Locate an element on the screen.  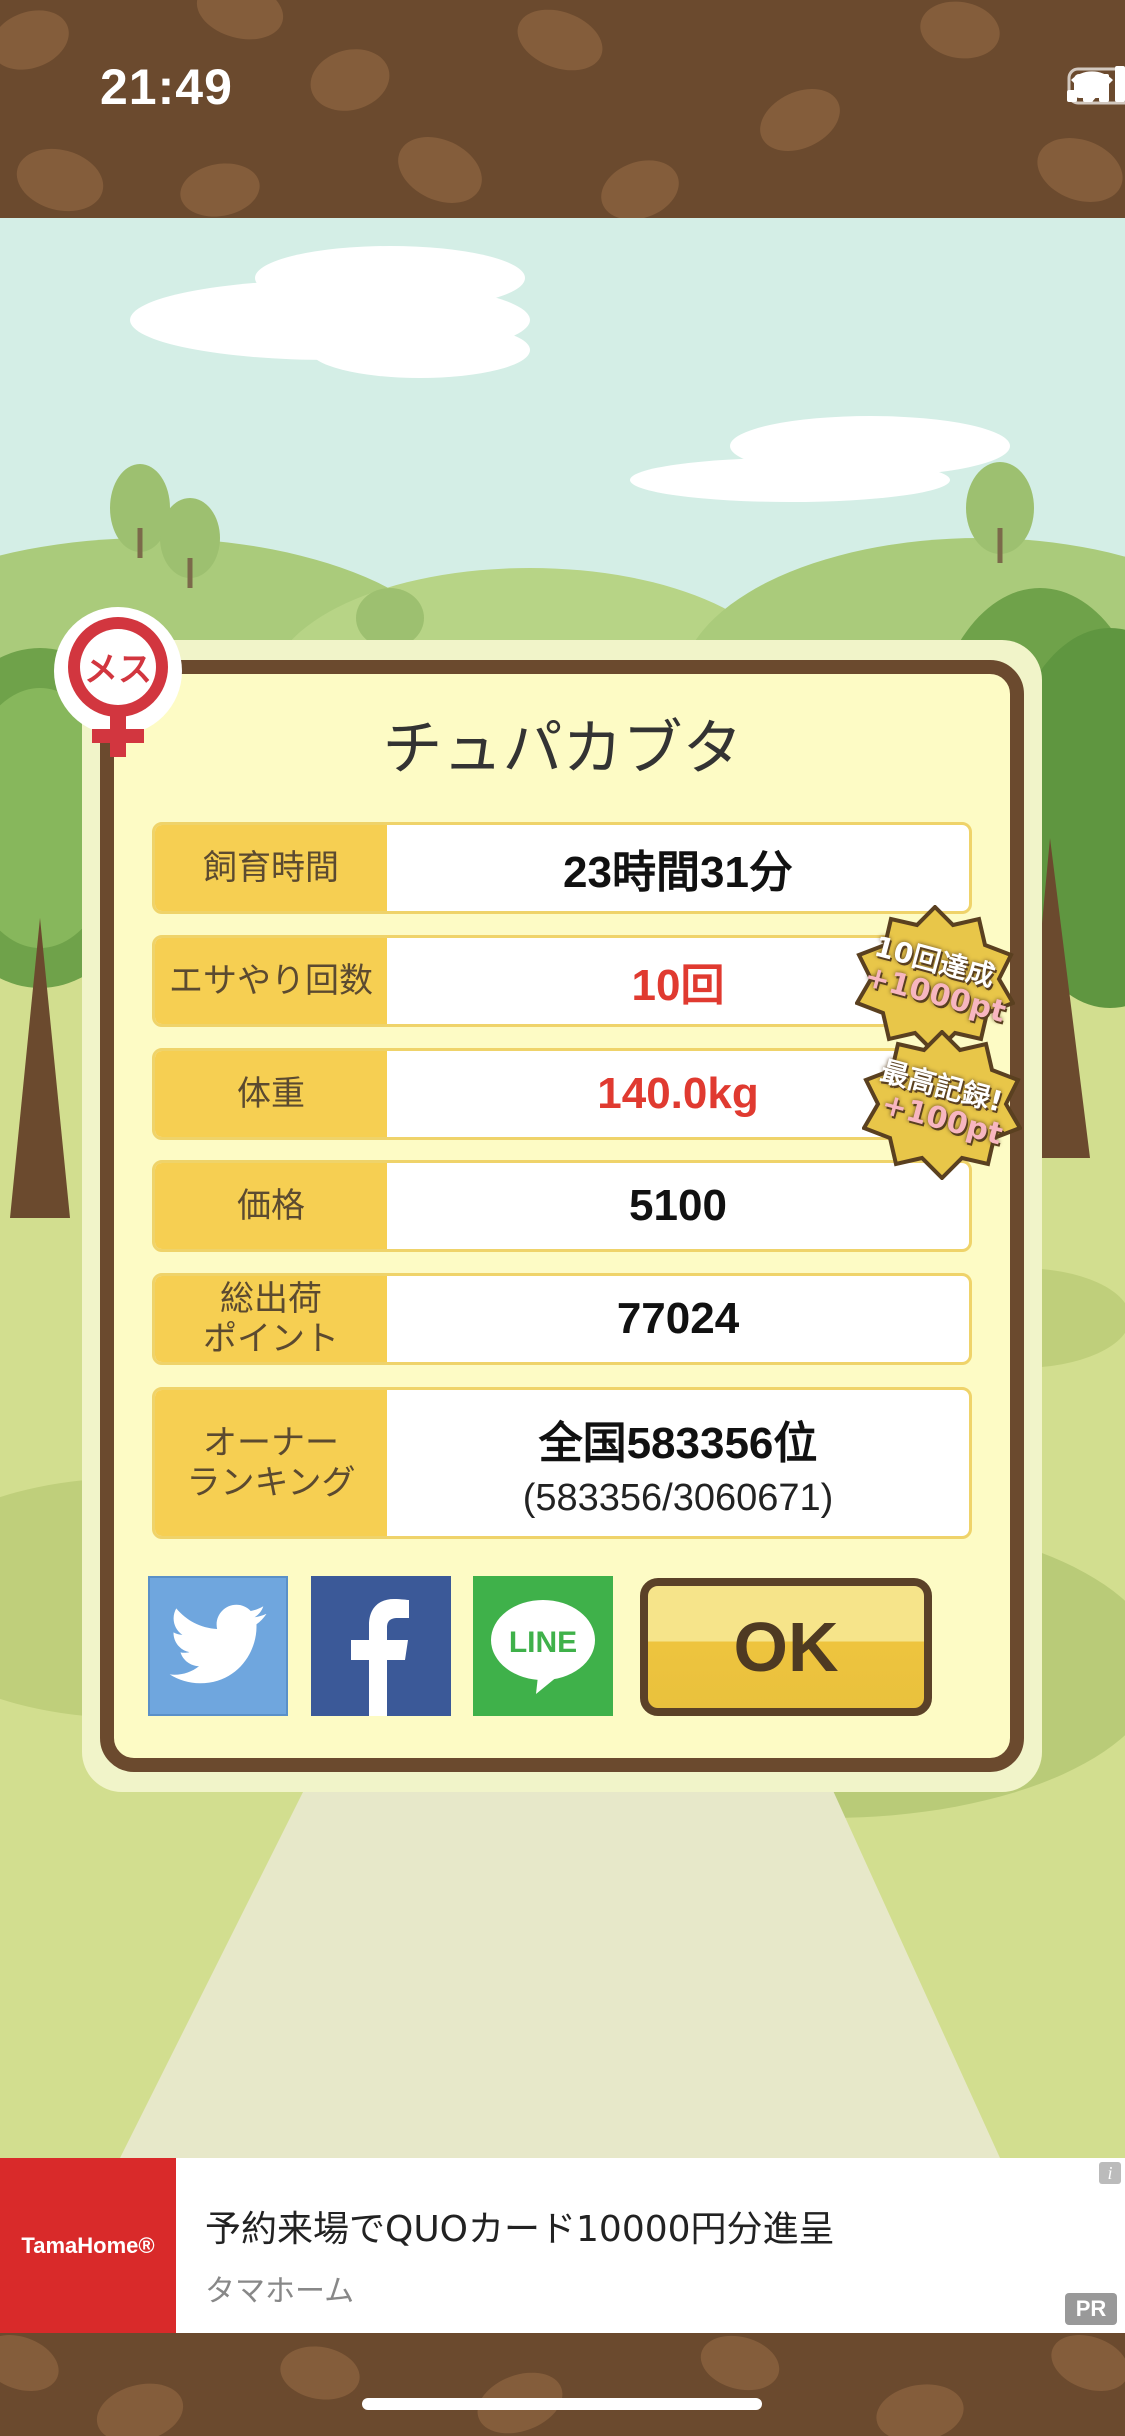
pig-name-title: チュパカブタ is located at coordinates (562, 749).